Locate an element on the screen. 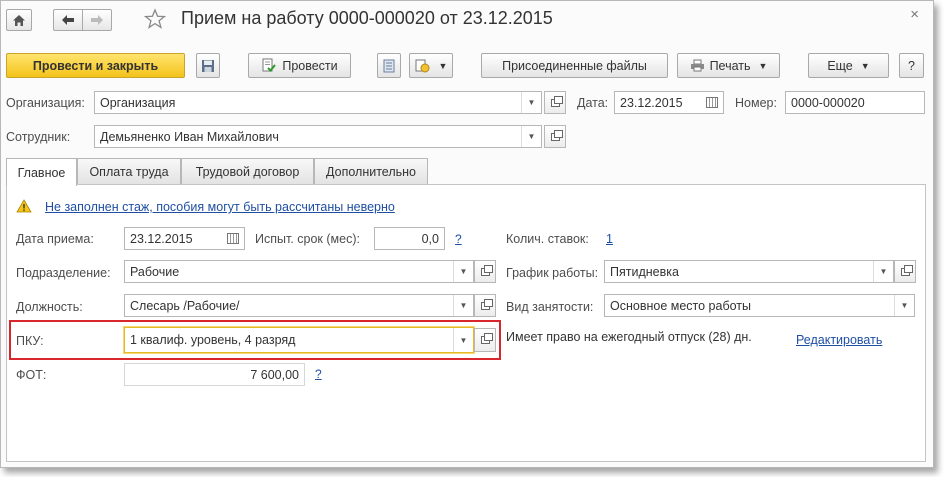 The height and width of the screenshot is (477, 944). date-label: Дата: is located at coordinates (593, 103).